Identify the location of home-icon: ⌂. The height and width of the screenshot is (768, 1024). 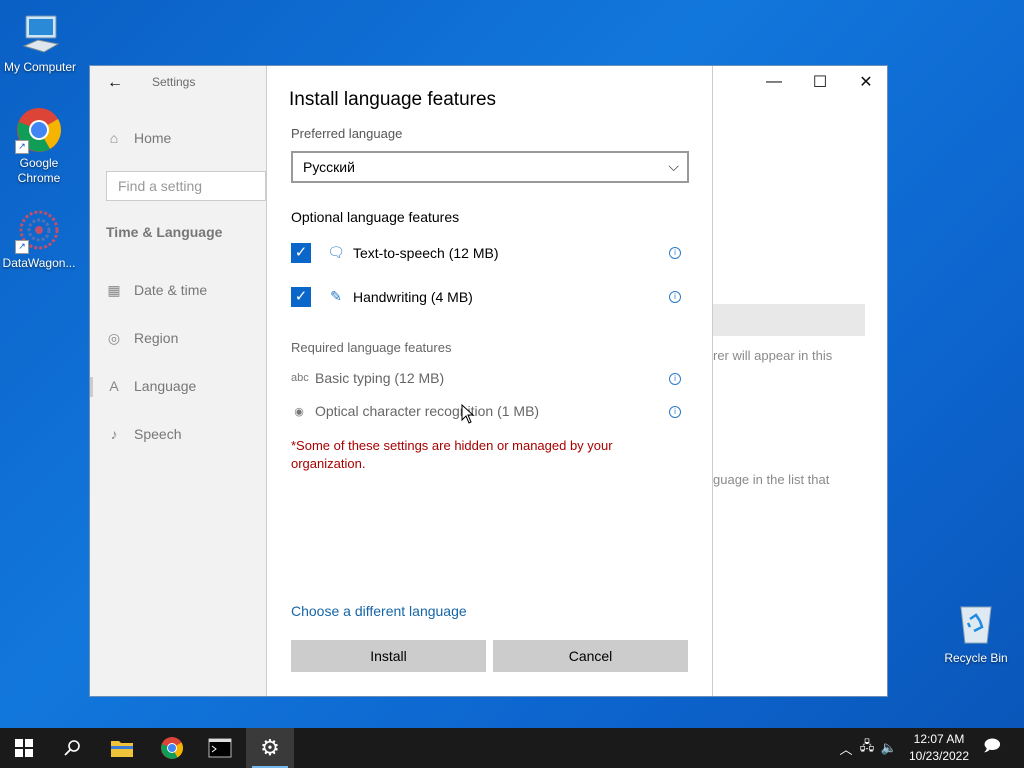
(114, 138).